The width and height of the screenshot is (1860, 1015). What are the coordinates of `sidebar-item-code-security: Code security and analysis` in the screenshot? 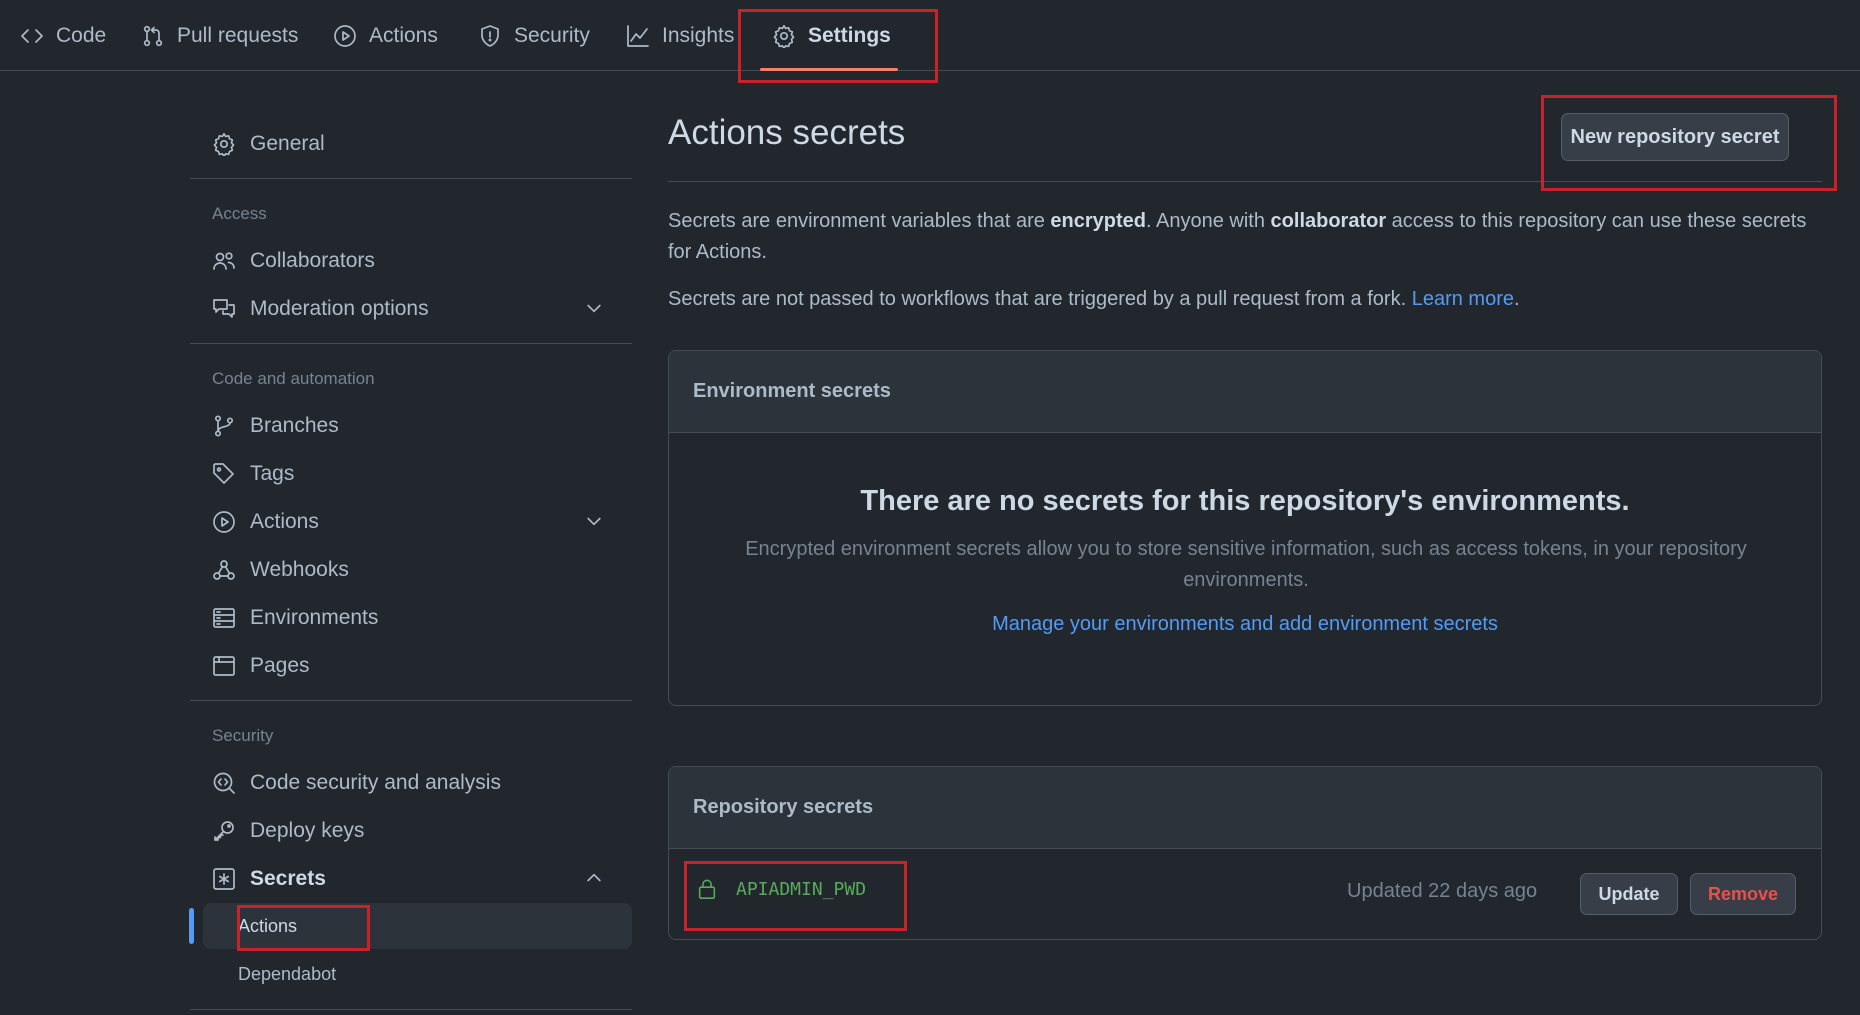 It's located at (411, 783).